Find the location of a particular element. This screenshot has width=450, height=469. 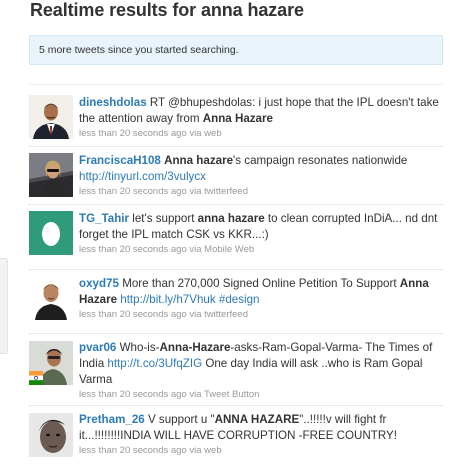

tweet-meta: less than 20 seconds ago via Mobile Web is located at coordinates (259, 249).